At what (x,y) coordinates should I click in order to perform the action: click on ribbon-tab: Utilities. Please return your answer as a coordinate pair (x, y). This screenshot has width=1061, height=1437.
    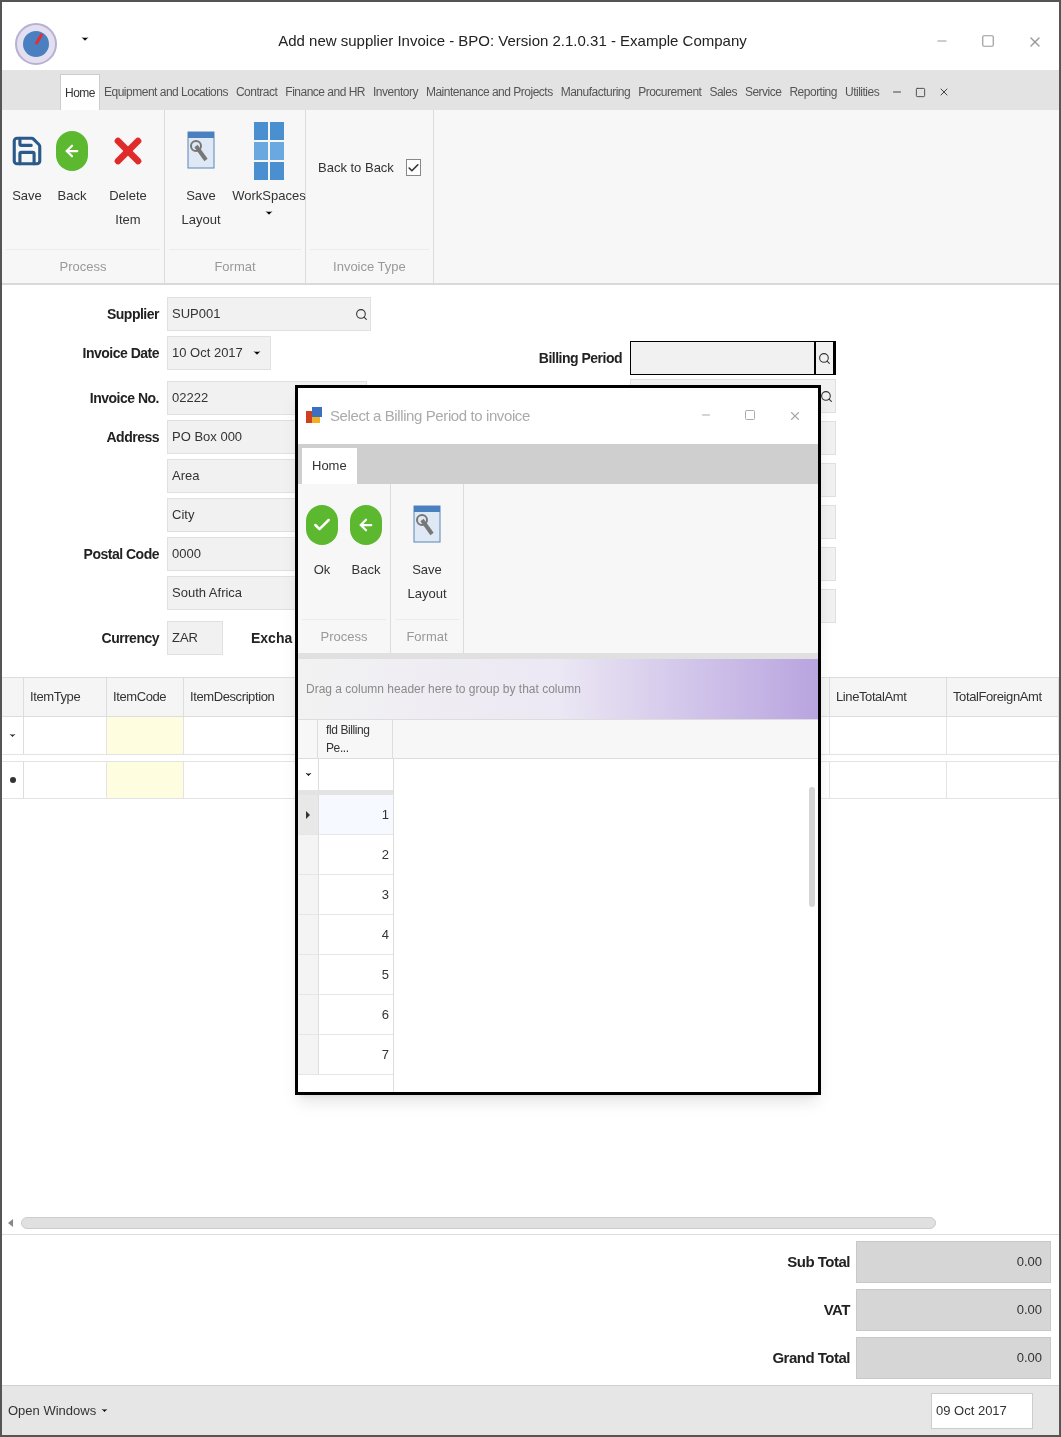
    Looking at the image, I should click on (862, 92).